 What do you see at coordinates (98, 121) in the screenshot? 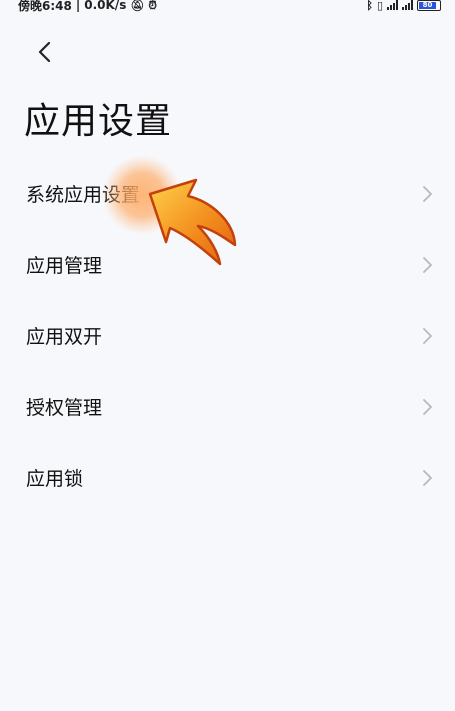
I see `page-title: 应用设置` at bounding box center [98, 121].